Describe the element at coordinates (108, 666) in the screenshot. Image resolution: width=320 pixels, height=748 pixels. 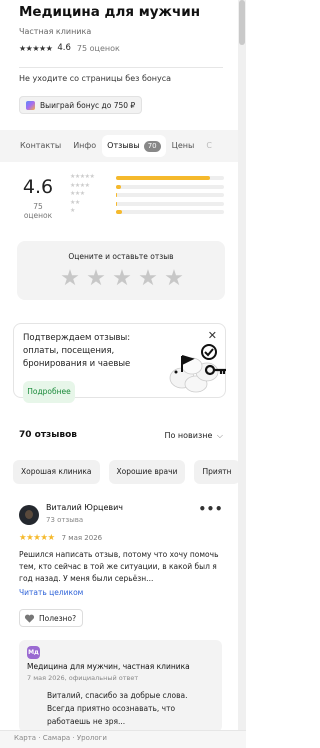
I see `reply-org-name: Медицина для мужчин, частная клиника` at that location.